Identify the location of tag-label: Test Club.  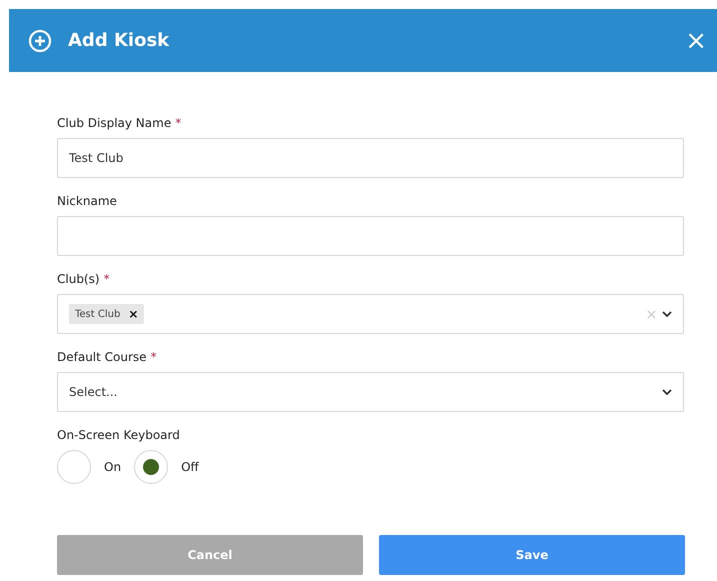
(97, 314).